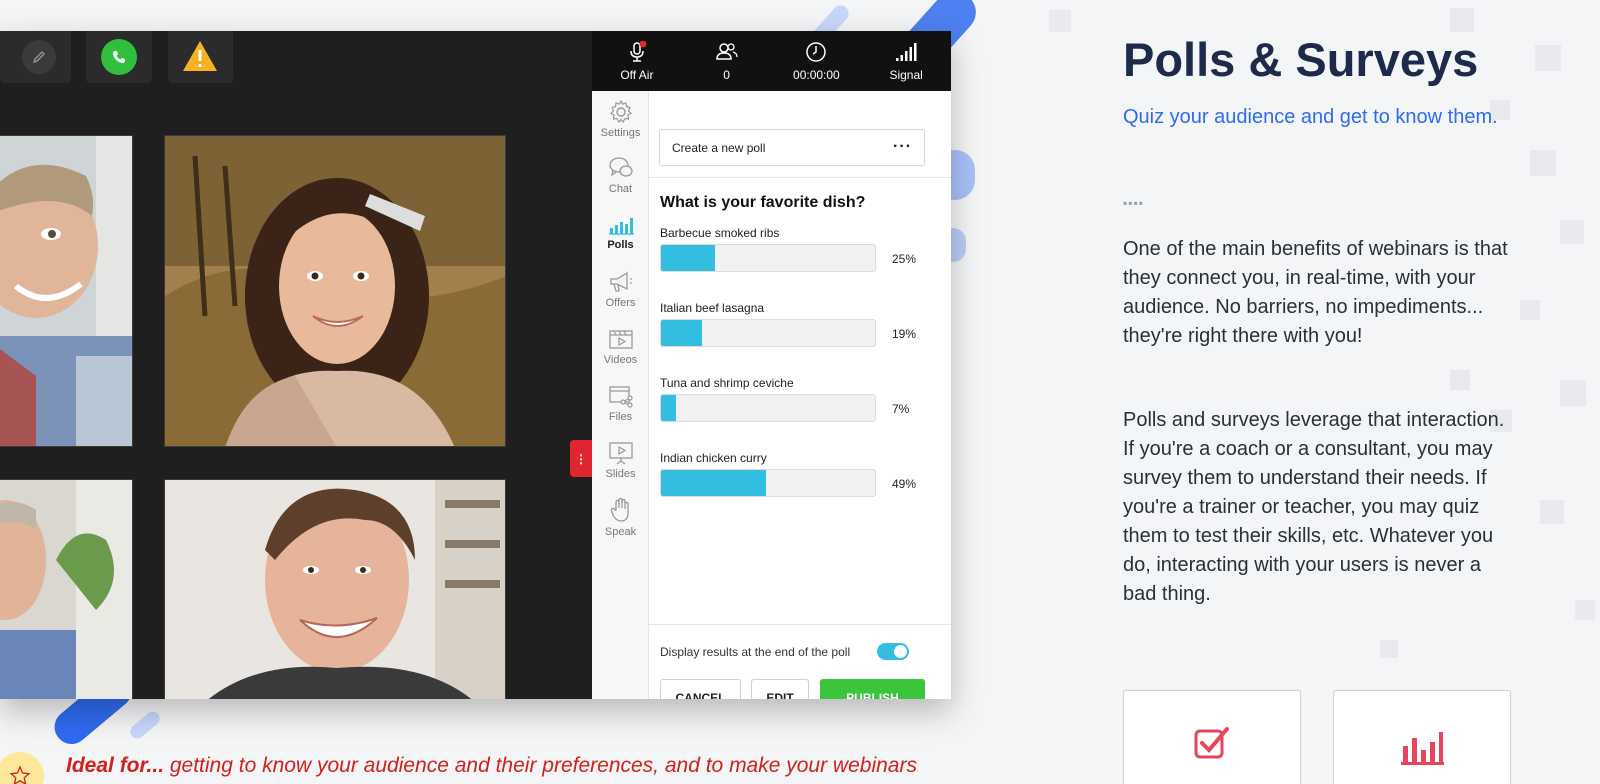  What do you see at coordinates (726, 75) in the screenshot?
I see `status-attendees-count: 0` at bounding box center [726, 75].